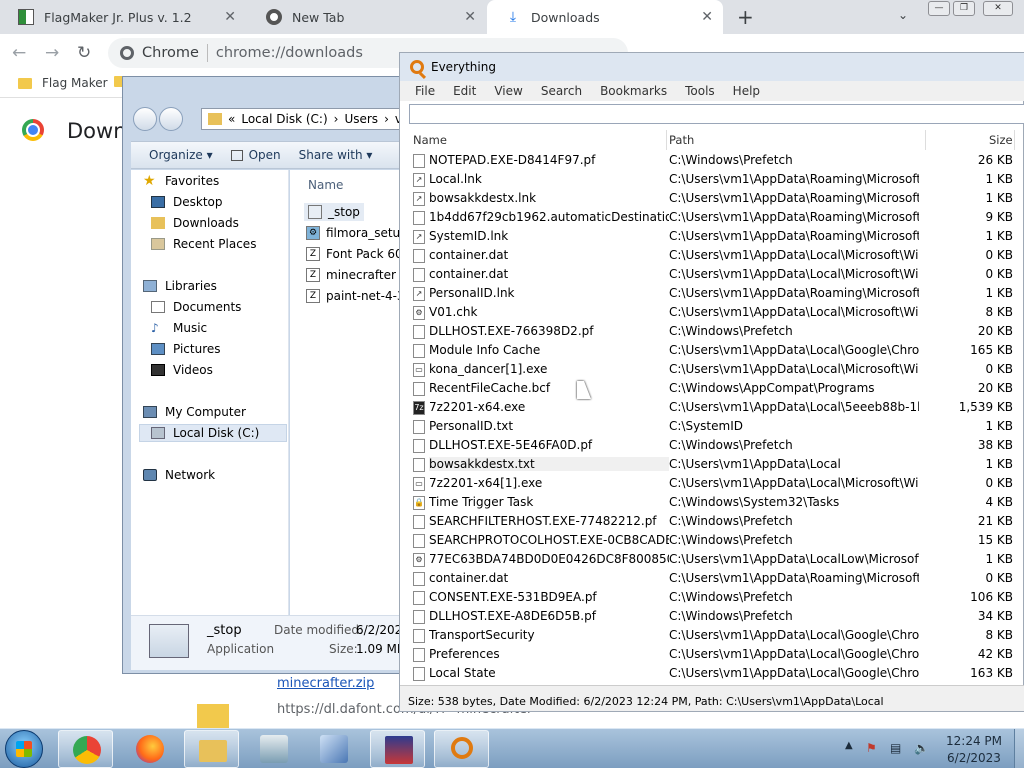 This screenshot has width=1024, height=768. What do you see at coordinates (182, 370) in the screenshot?
I see `nav-videos: Videos` at bounding box center [182, 370].